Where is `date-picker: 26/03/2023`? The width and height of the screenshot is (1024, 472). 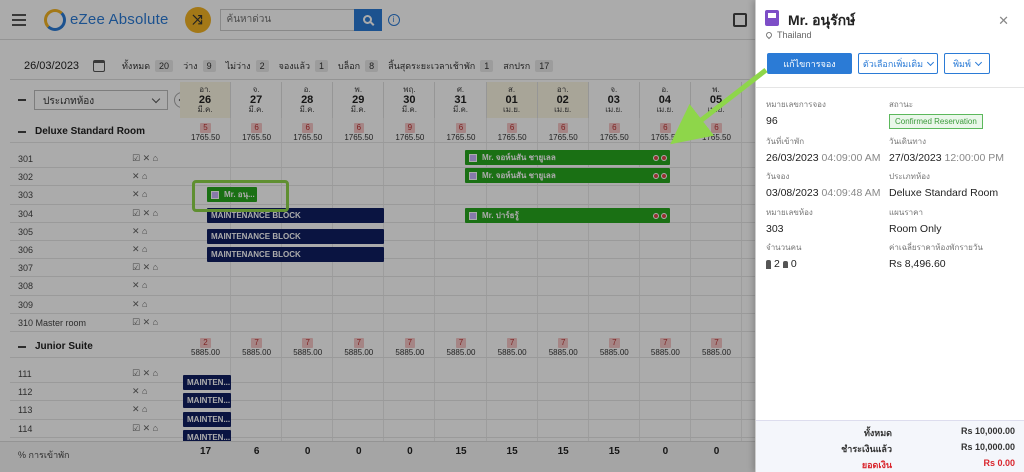 date-picker: 26/03/2023 is located at coordinates (62, 65).